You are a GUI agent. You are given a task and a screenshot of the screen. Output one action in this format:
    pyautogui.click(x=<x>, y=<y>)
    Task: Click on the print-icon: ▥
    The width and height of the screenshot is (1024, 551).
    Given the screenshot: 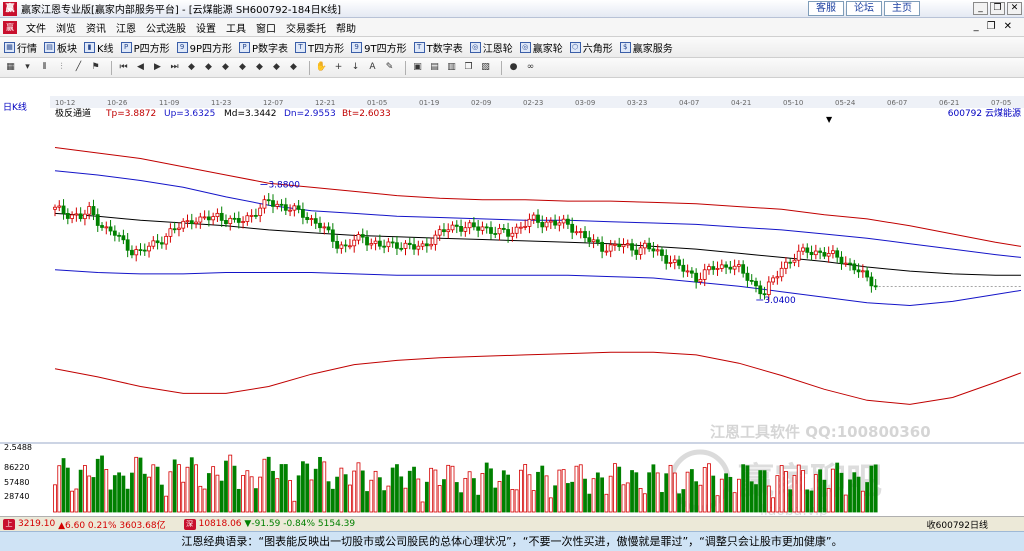 What is the action you would take?
    pyautogui.click(x=451, y=67)
    